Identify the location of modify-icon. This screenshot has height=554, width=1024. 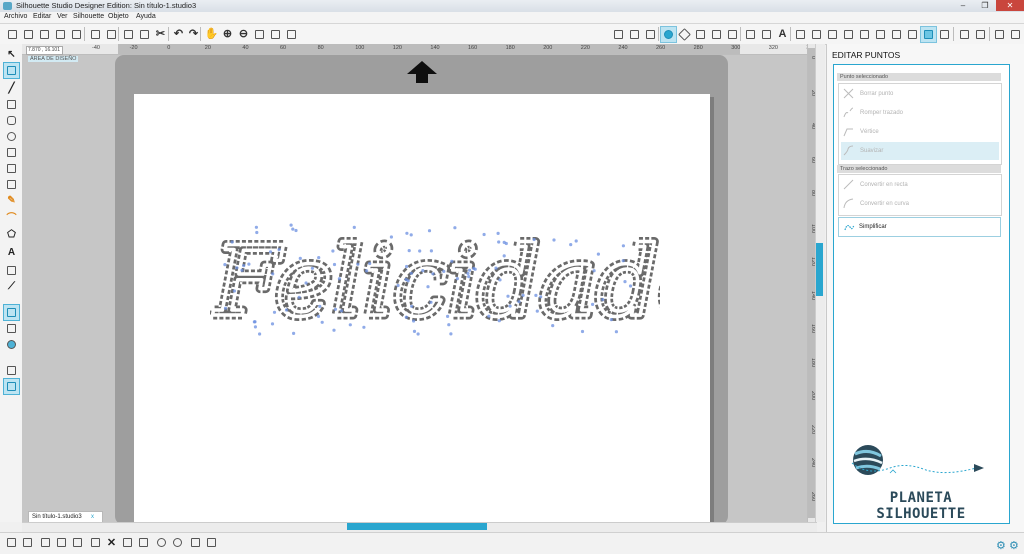
(832, 34).